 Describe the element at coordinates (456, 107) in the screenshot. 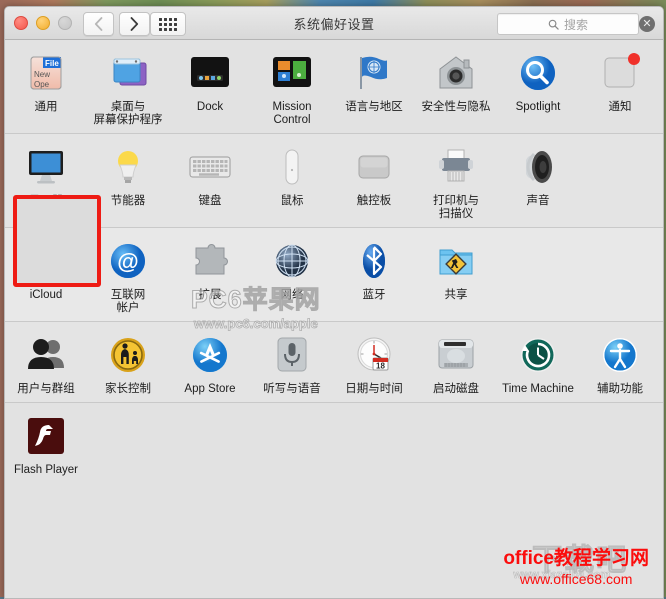

I see `pref-item-label: 安全性与隐私` at that location.